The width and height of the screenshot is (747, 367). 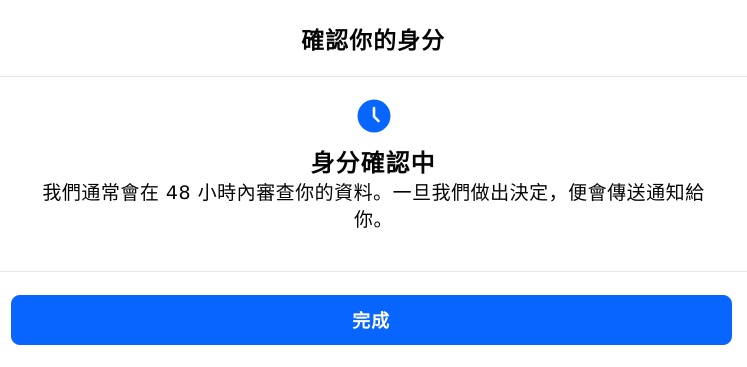 I want to click on status-description: 我們通常會在 48 小時內審查你的資料。一旦我們做出決定，便會傳送通知給你。, so click(x=373, y=206).